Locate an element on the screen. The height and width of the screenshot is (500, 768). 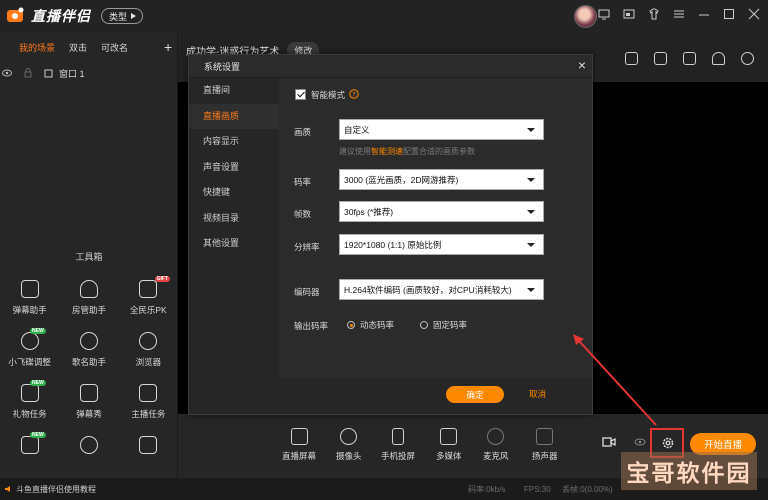
minimize-icon is located at coordinates (704, 14).